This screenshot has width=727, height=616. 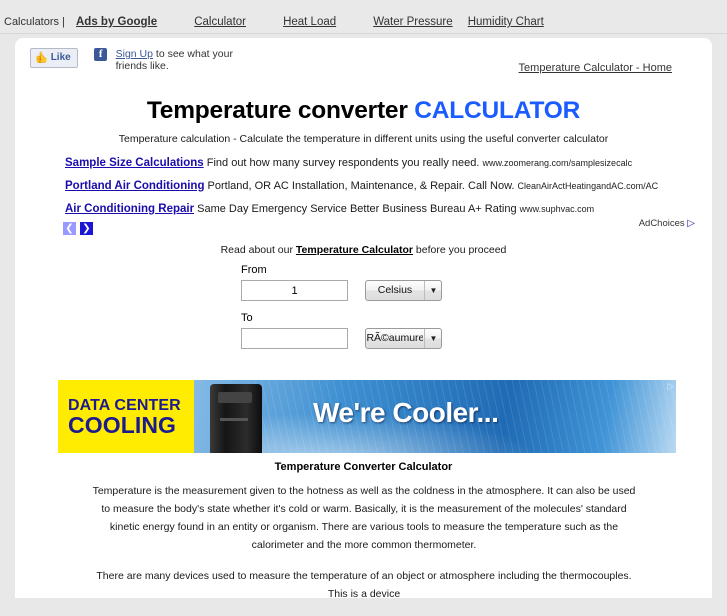 What do you see at coordinates (588, 186) in the screenshot?
I see `text-ad-url: CleanAirActHeatingandAC.com/AC` at bounding box center [588, 186].